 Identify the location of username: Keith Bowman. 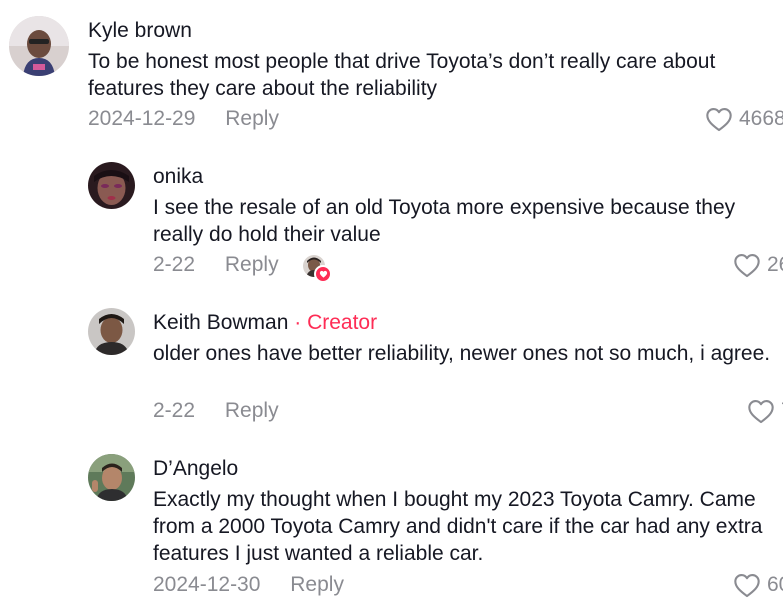
(220, 322).